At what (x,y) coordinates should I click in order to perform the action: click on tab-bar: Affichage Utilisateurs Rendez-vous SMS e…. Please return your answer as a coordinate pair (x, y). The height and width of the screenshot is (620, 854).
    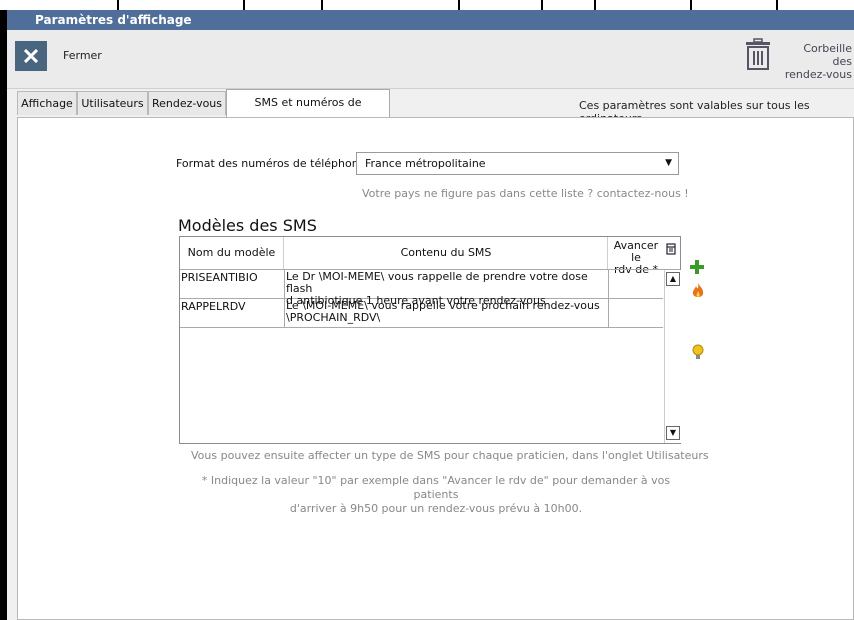
    Looking at the image, I should click on (430, 112).